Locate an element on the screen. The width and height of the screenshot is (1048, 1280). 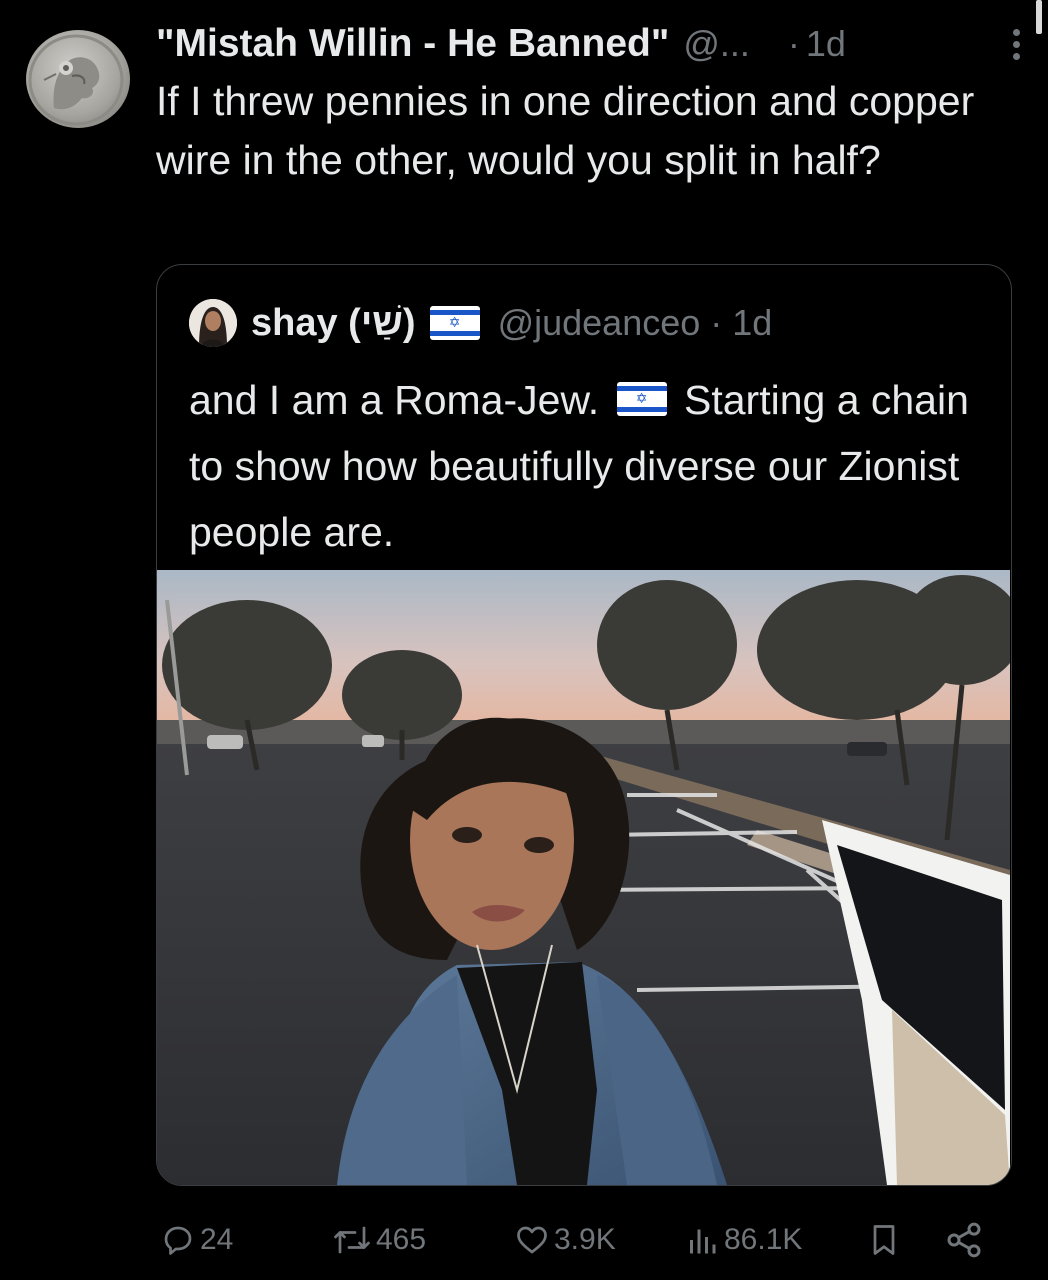
repost-icon is located at coordinates (352, 1240).